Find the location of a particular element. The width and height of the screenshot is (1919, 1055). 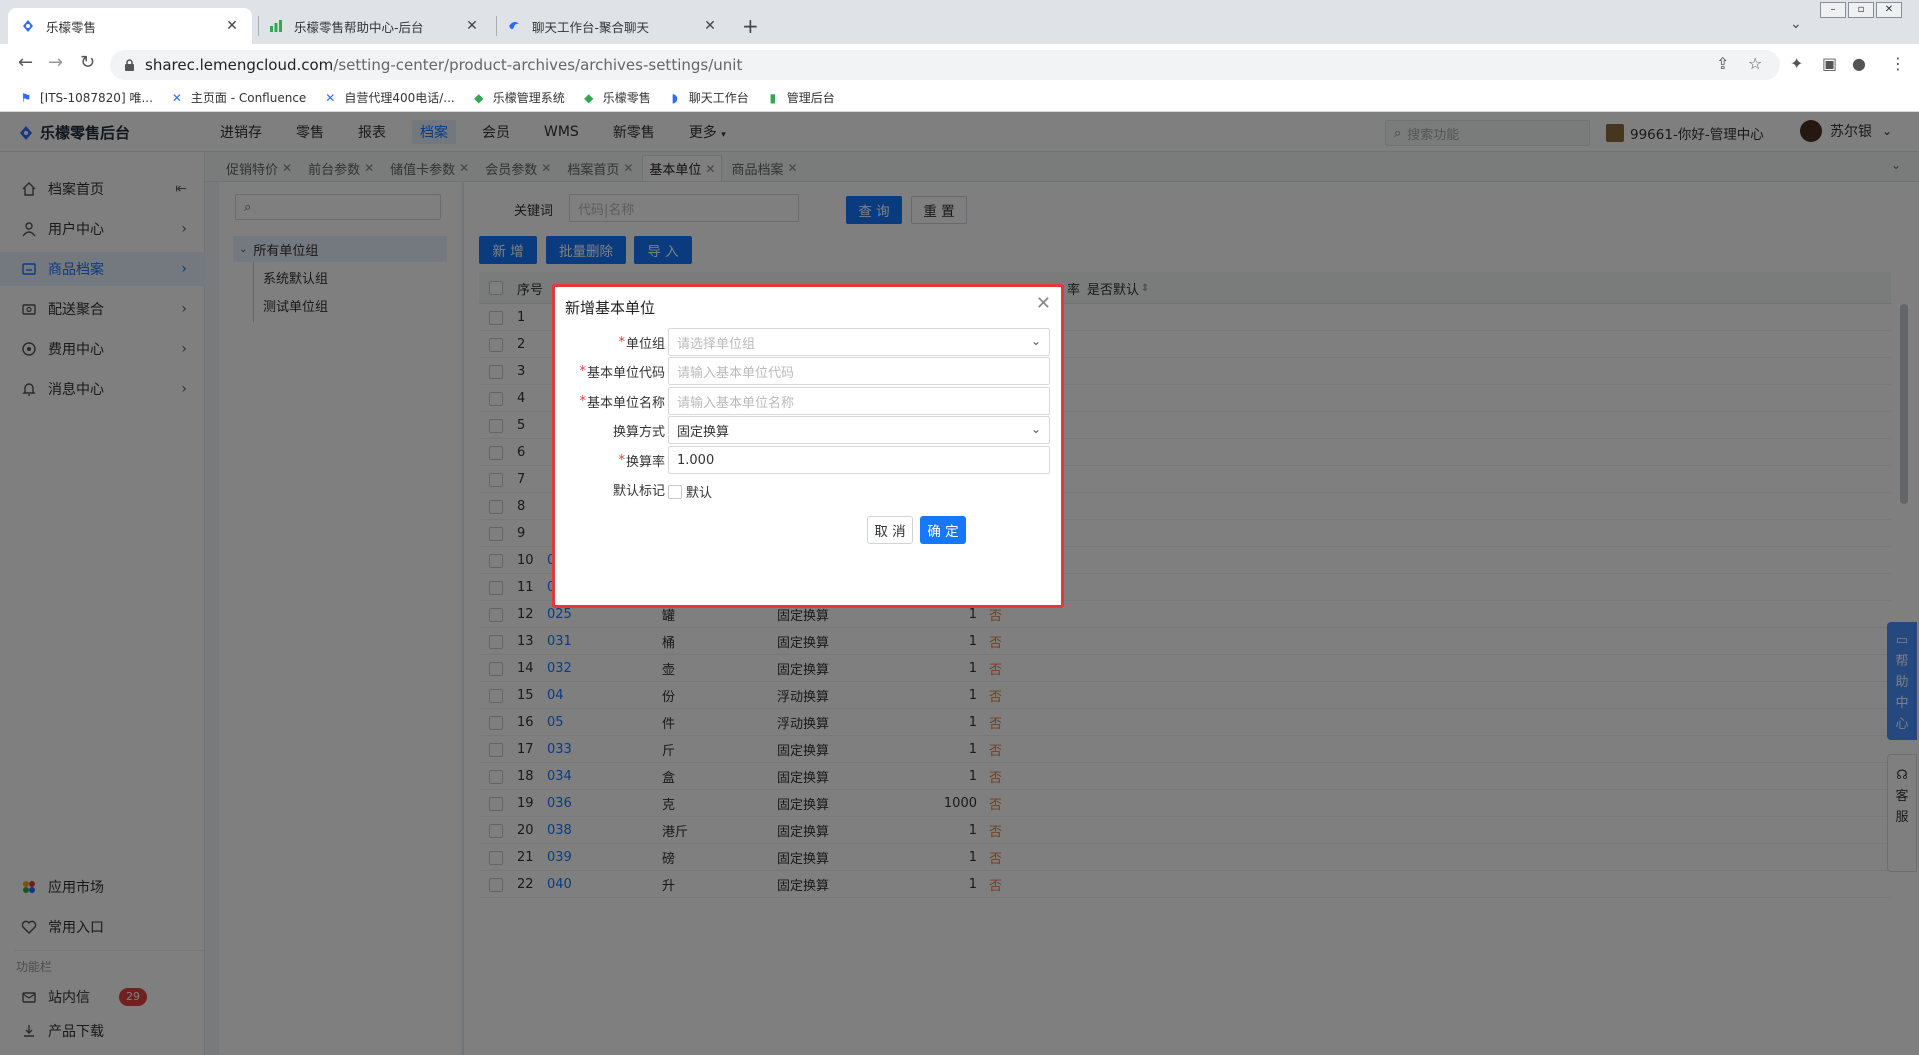

bookmark-item: ◆ 乐檬管理系统 is located at coordinates (518, 97).